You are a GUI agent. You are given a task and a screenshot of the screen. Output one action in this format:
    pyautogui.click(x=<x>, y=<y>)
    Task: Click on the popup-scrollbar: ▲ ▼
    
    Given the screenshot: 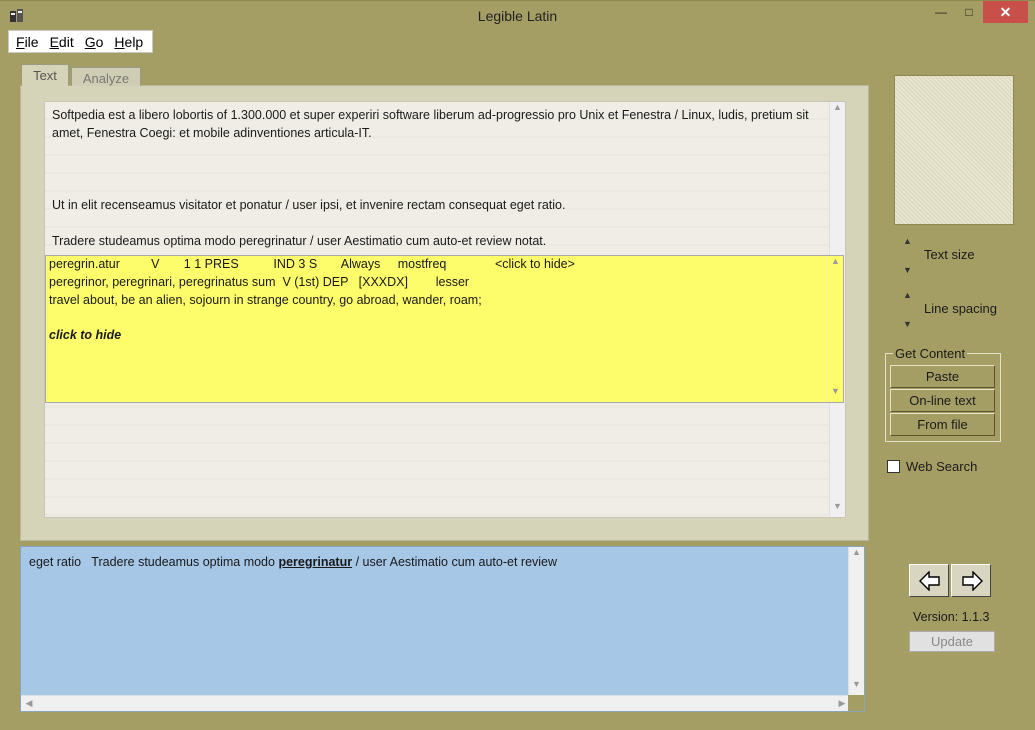 What is the action you would take?
    pyautogui.click(x=835, y=329)
    